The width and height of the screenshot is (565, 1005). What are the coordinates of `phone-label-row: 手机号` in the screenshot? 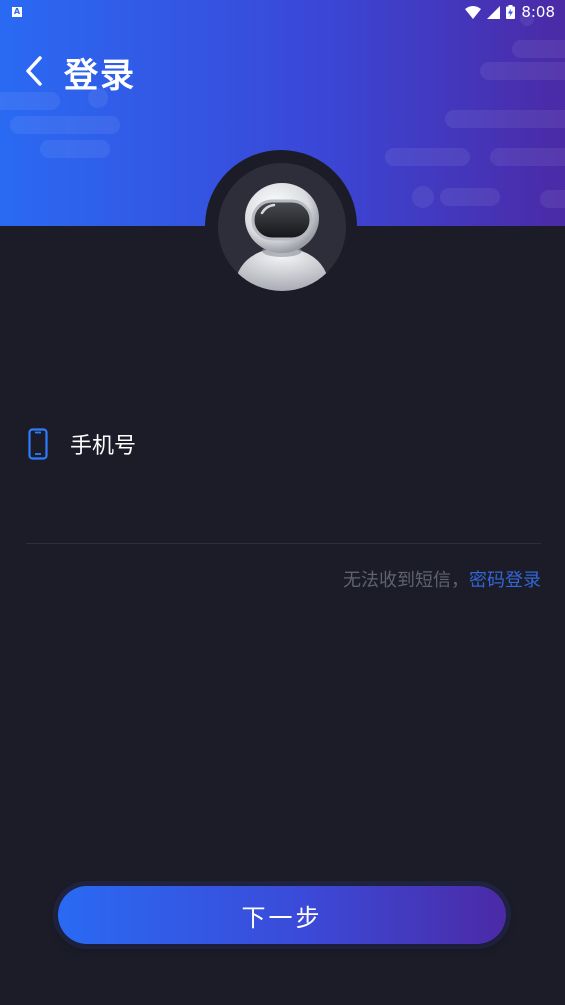 It's located at (82, 444).